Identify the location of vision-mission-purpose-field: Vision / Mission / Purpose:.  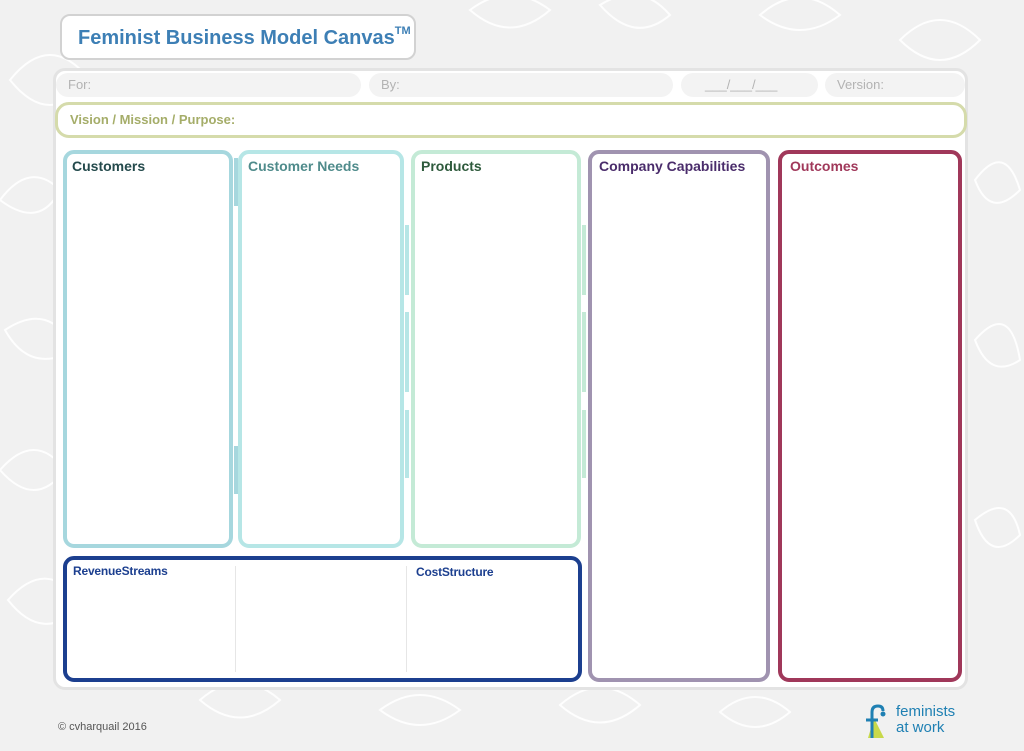
(511, 120).